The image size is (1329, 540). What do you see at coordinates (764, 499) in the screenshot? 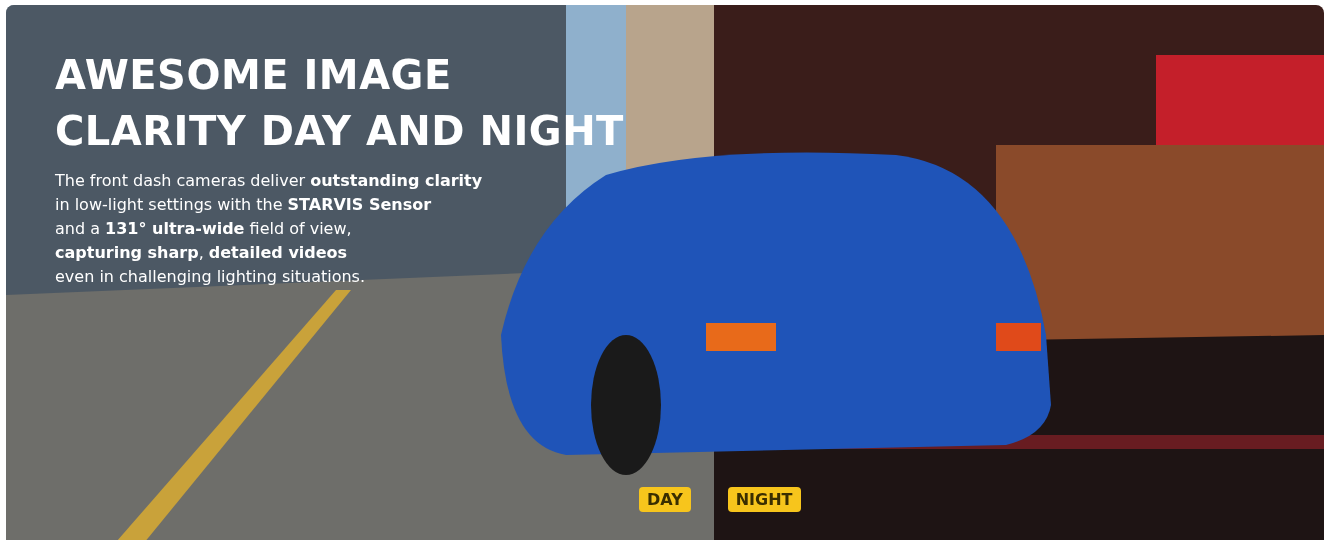
I see `image-label: NIGHT` at bounding box center [764, 499].